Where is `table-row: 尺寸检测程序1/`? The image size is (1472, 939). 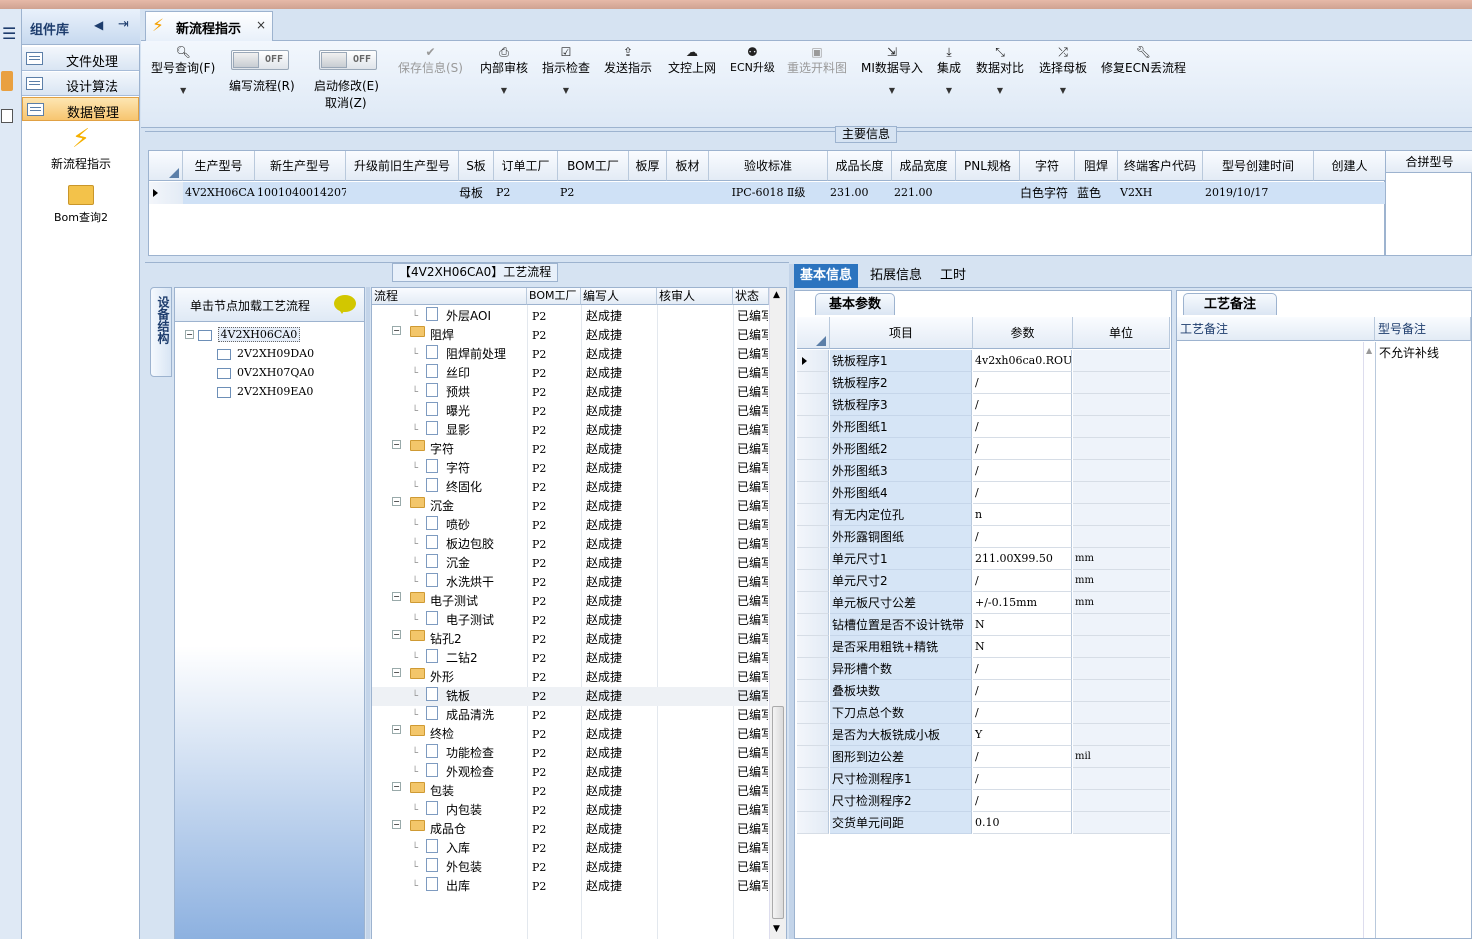
table-row: 尺寸检测程序1/ is located at coordinates (983, 779).